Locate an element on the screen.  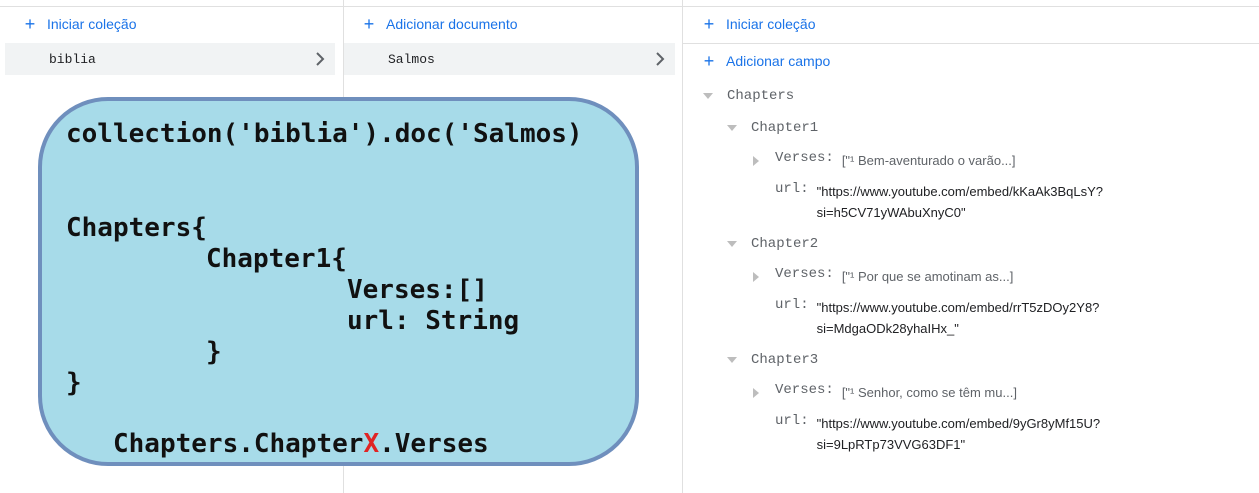
start-collection-button: + Iniciar coleção is located at coordinates (80, 24).